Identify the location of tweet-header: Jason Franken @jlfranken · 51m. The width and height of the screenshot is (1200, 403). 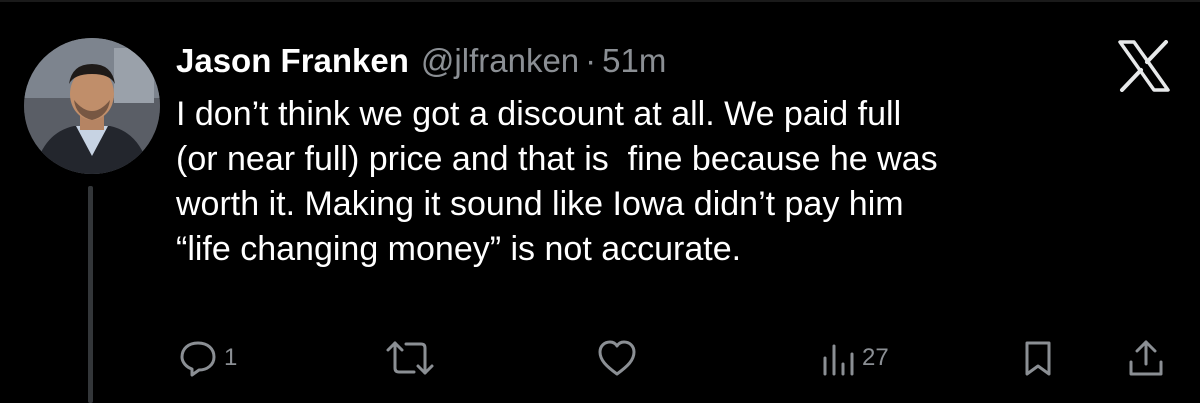
(421, 61).